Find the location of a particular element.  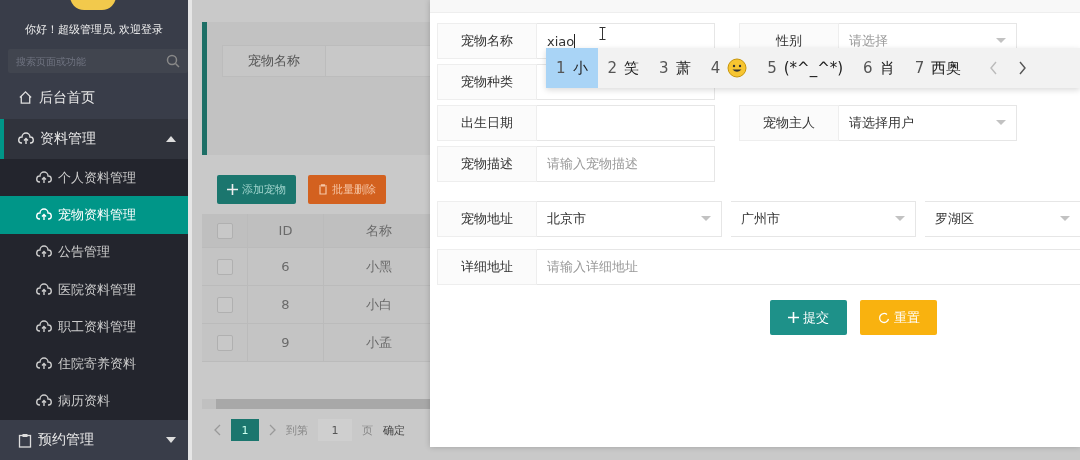

page-input: 1 is located at coordinates (335, 430).